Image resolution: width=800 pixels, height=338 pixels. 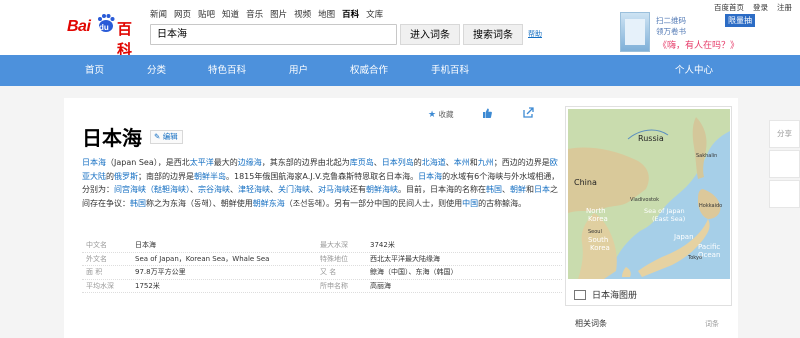 What do you see at coordinates (254, 189) in the screenshot?
I see `summary-link: 津轻海峡` at bounding box center [254, 189].